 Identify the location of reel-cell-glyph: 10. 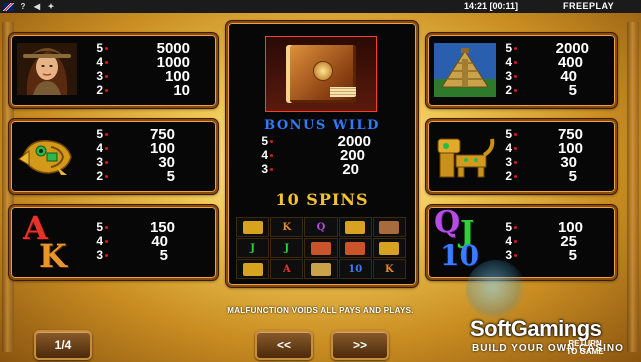
(355, 269).